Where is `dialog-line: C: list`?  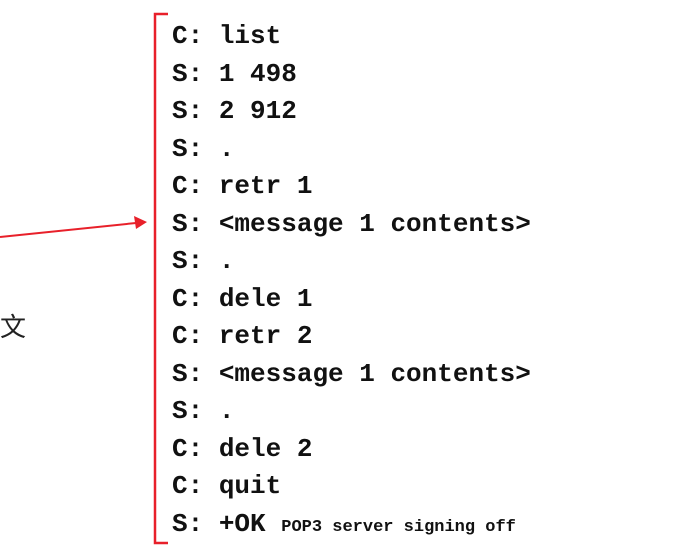
dialog-line: C: list is located at coordinates (351, 37).